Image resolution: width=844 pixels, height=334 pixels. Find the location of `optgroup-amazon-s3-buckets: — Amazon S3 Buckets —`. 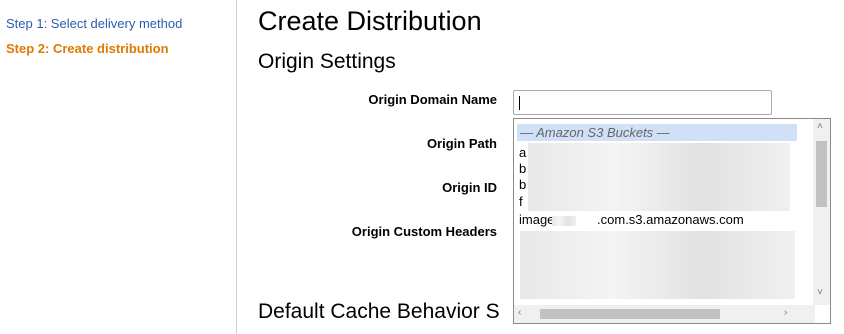

optgroup-amazon-s3-buckets: — Amazon S3 Buckets — is located at coordinates (657, 132).